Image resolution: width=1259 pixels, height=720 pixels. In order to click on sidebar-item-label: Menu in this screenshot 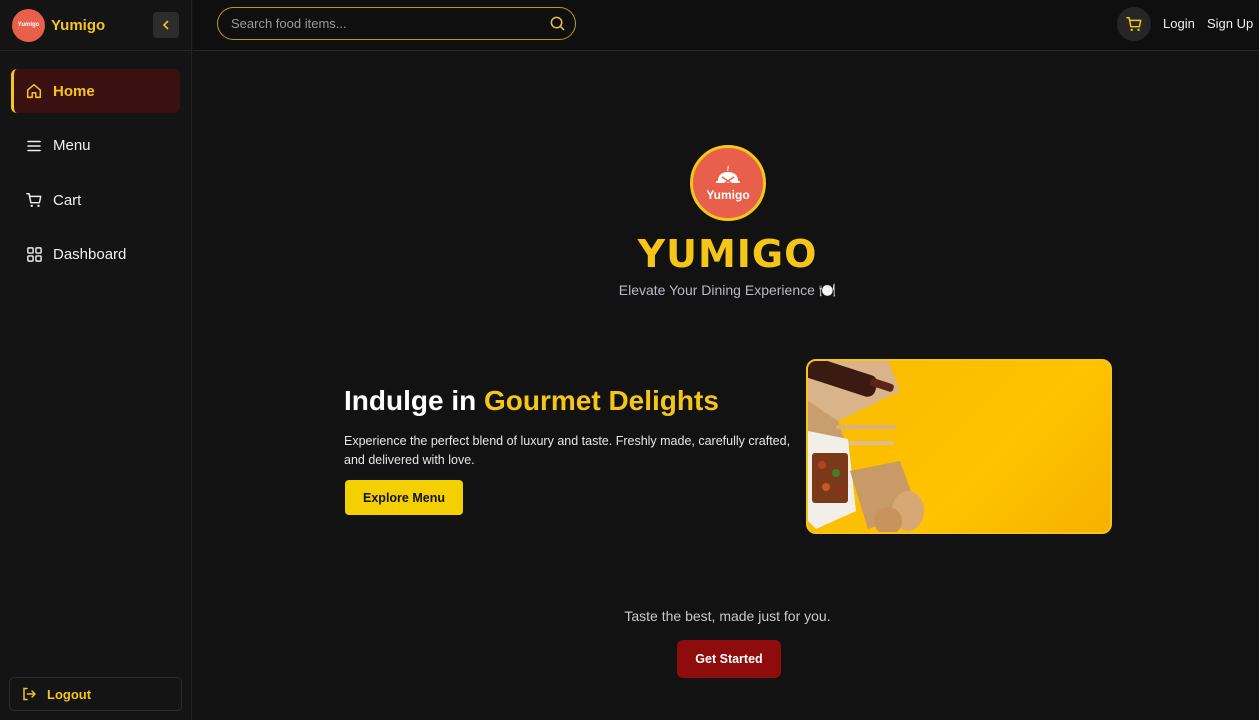, I will do `click(72, 145)`.